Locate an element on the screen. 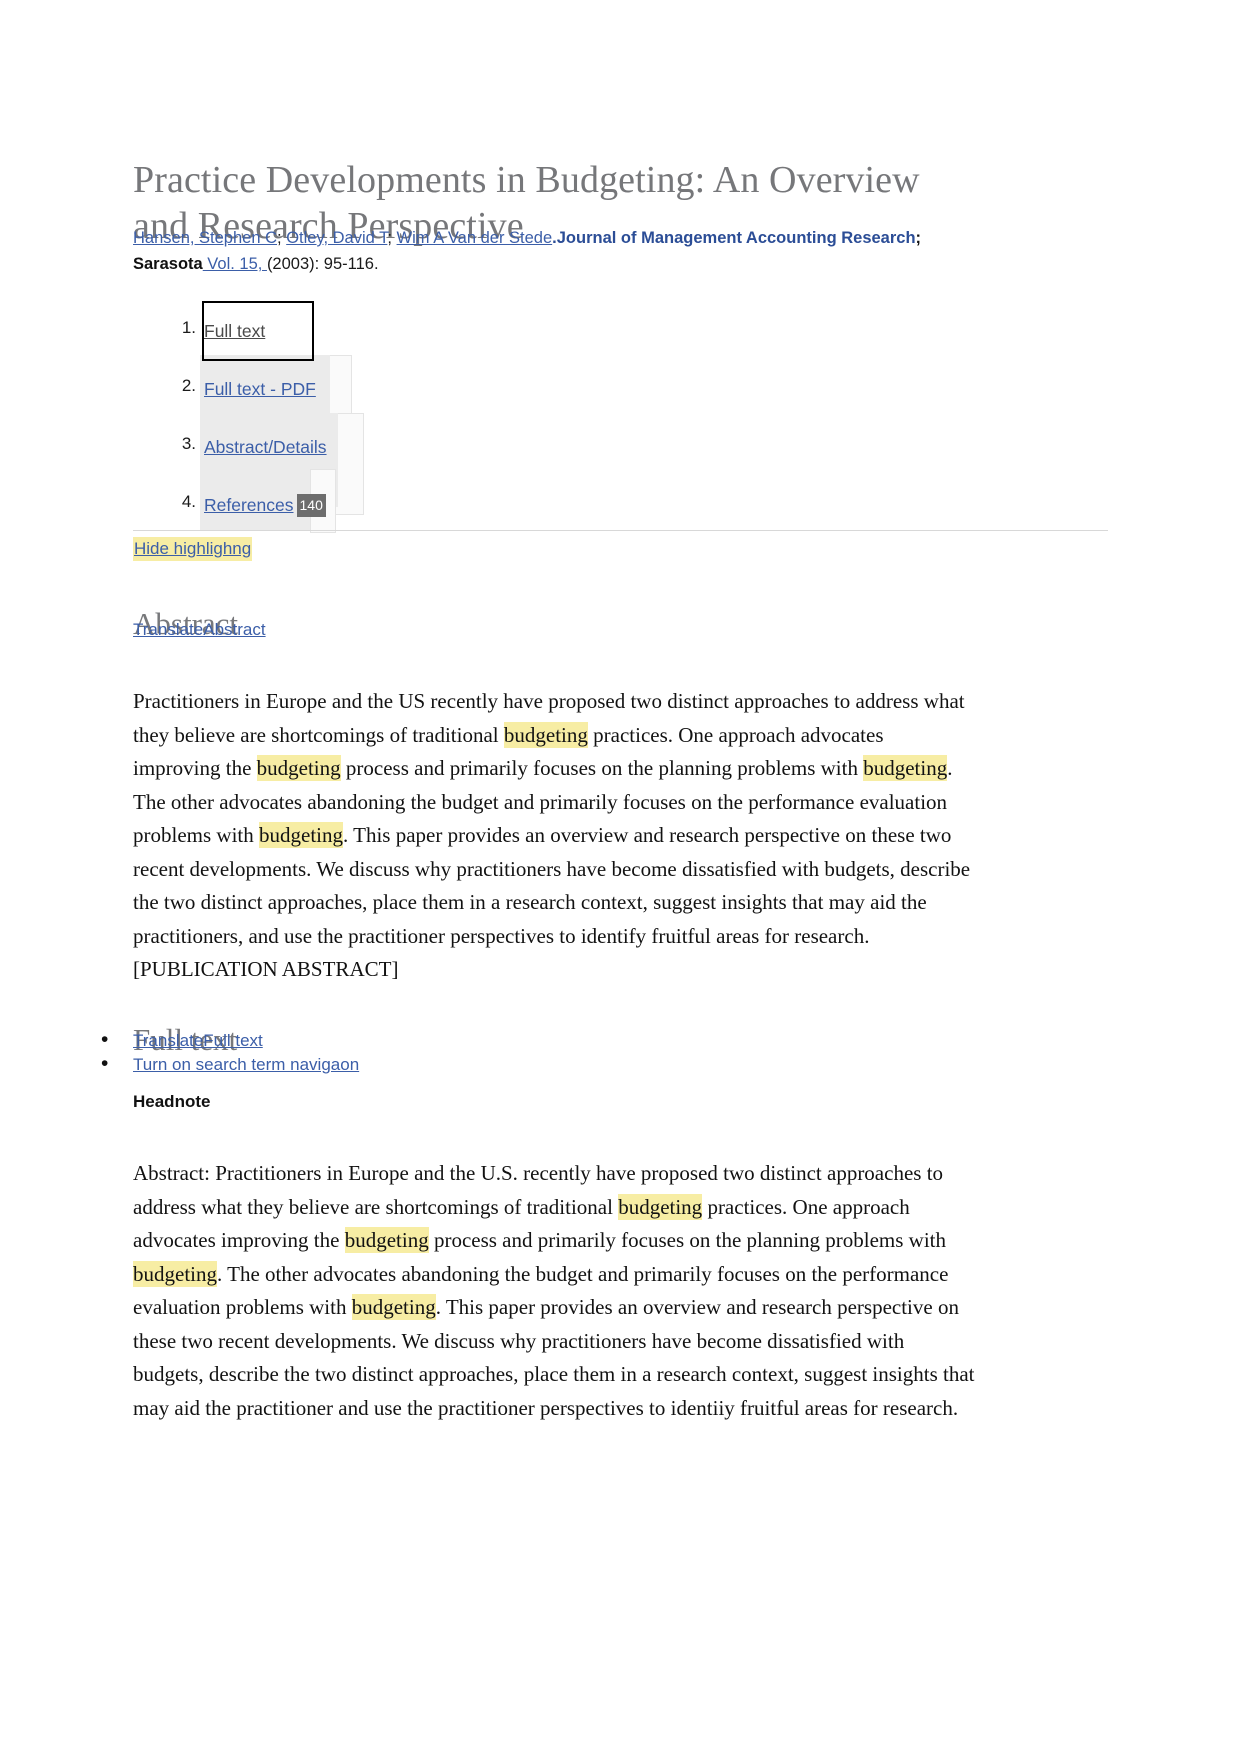  link-cell: Full text - PDF is located at coordinates (259, 389).